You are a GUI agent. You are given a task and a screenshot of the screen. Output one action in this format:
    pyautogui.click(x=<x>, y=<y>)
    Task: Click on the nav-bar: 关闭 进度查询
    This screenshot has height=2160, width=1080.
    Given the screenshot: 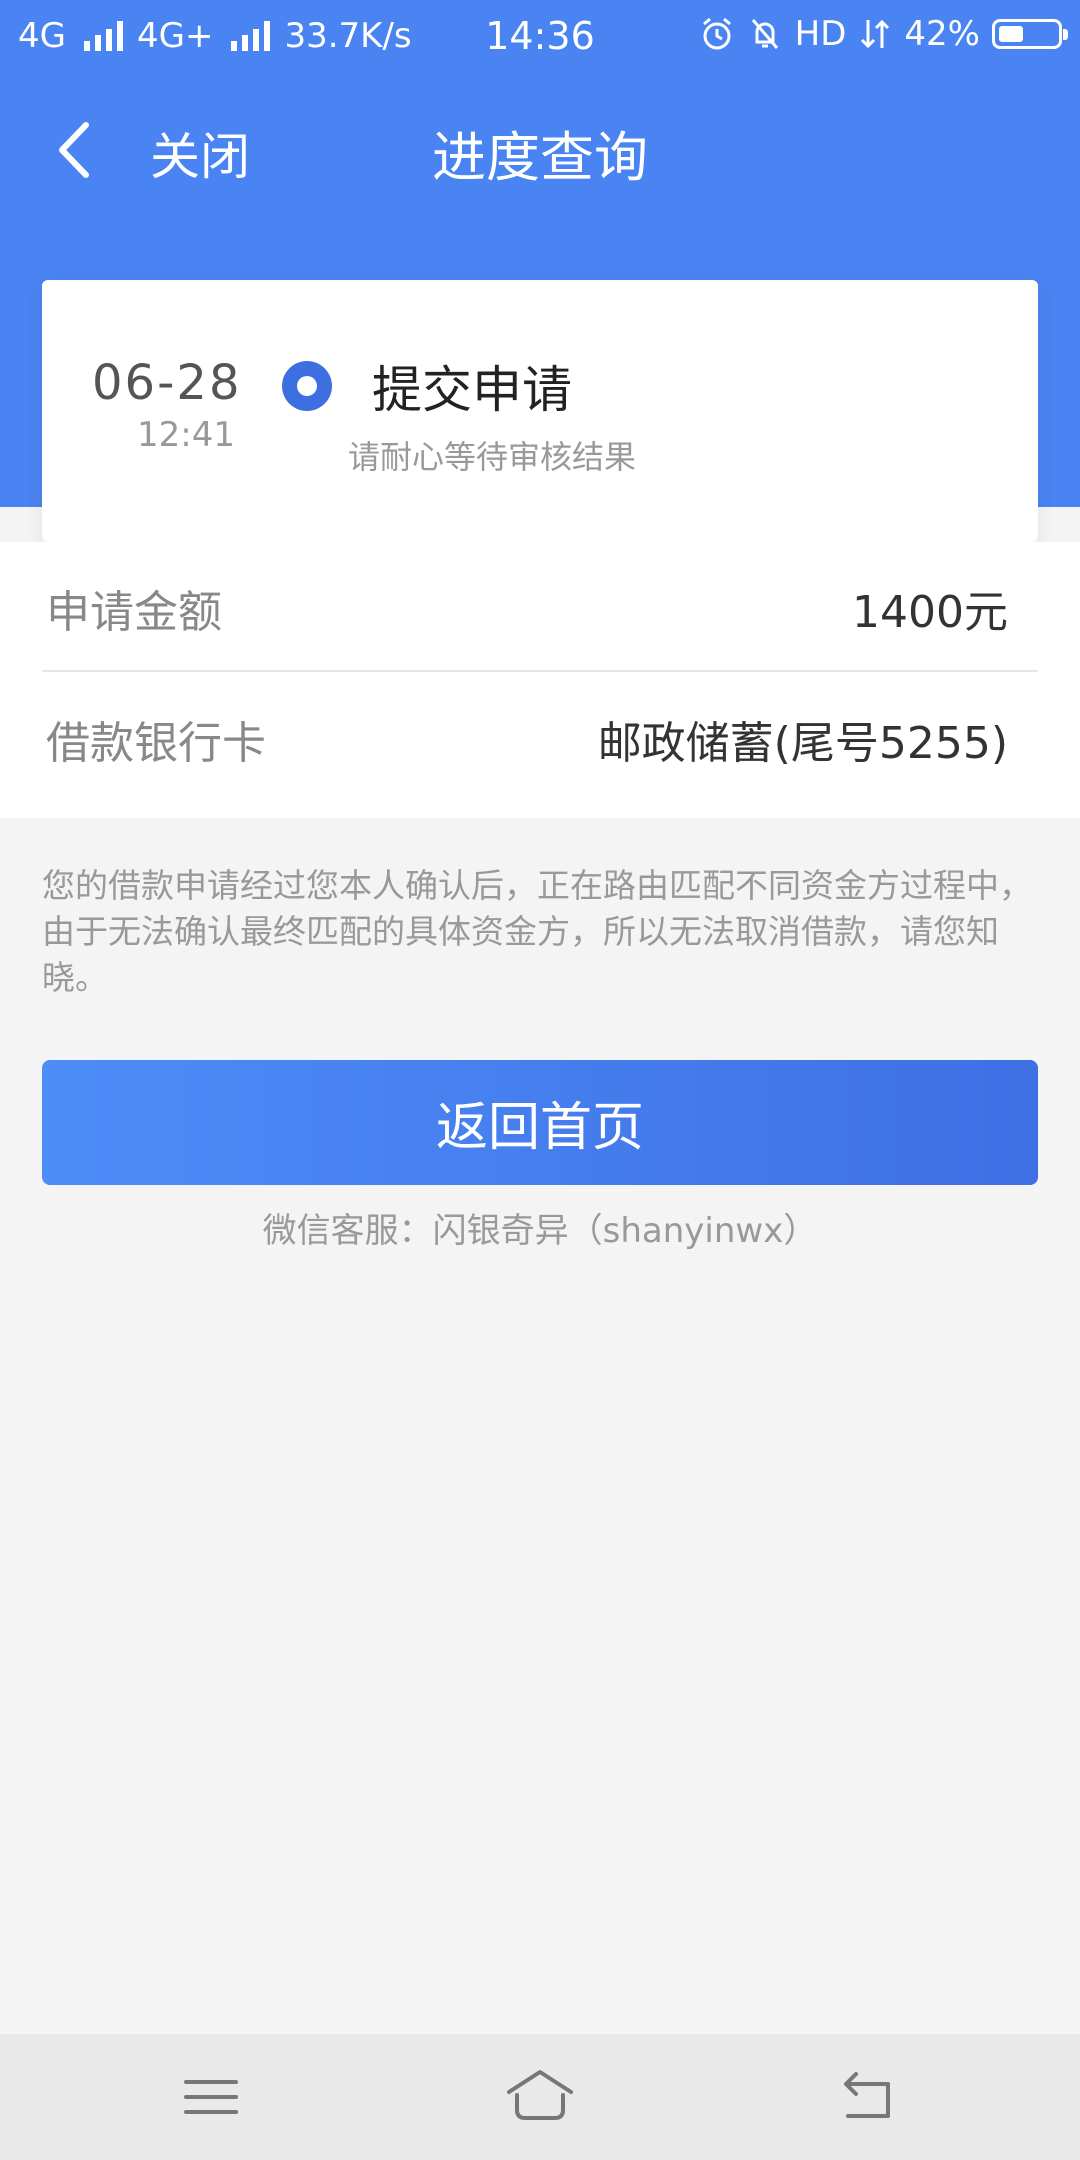 What is the action you would take?
    pyautogui.click(x=540, y=150)
    